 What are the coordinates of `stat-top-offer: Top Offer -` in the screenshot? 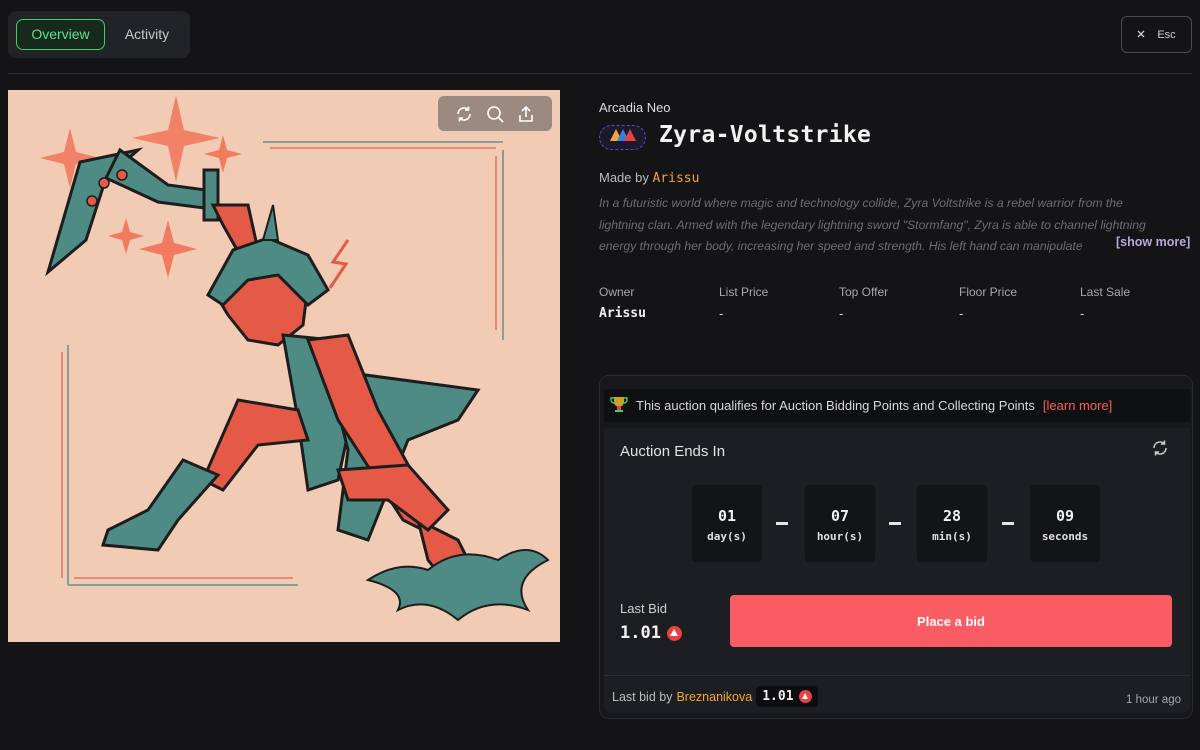 It's located at (863, 303).